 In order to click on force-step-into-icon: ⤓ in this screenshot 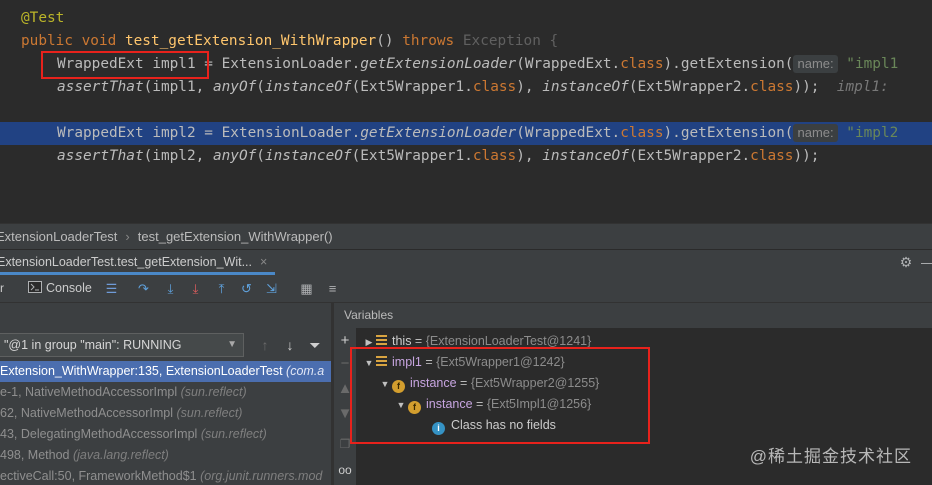, I will do `click(195, 288)`.